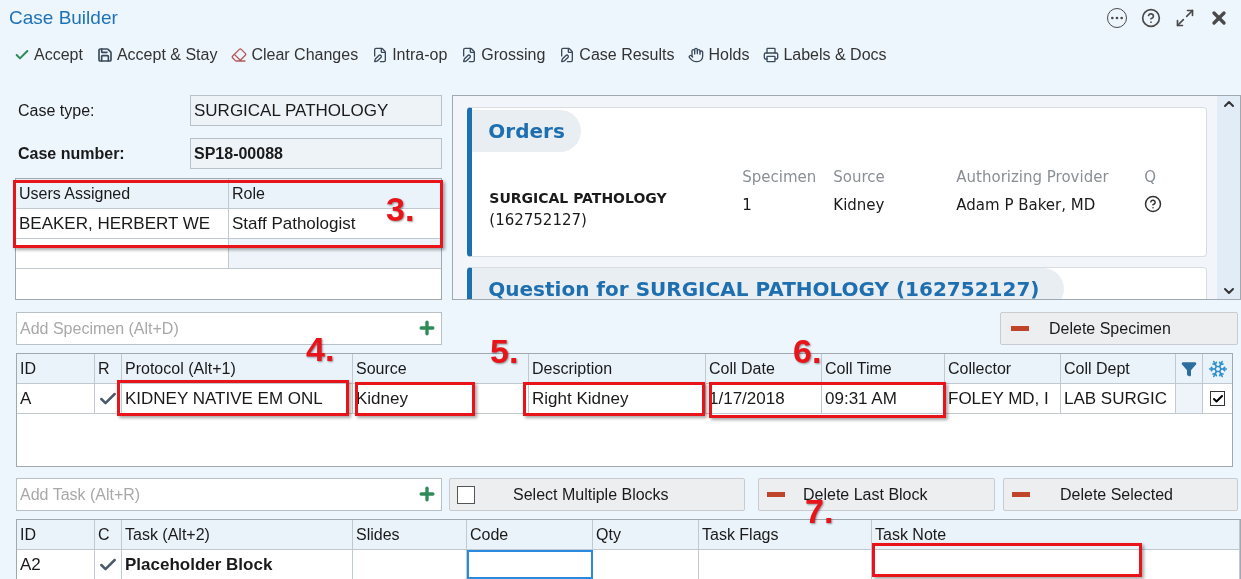  I want to click on toolbar-button: Labels & Docs, so click(825, 55).